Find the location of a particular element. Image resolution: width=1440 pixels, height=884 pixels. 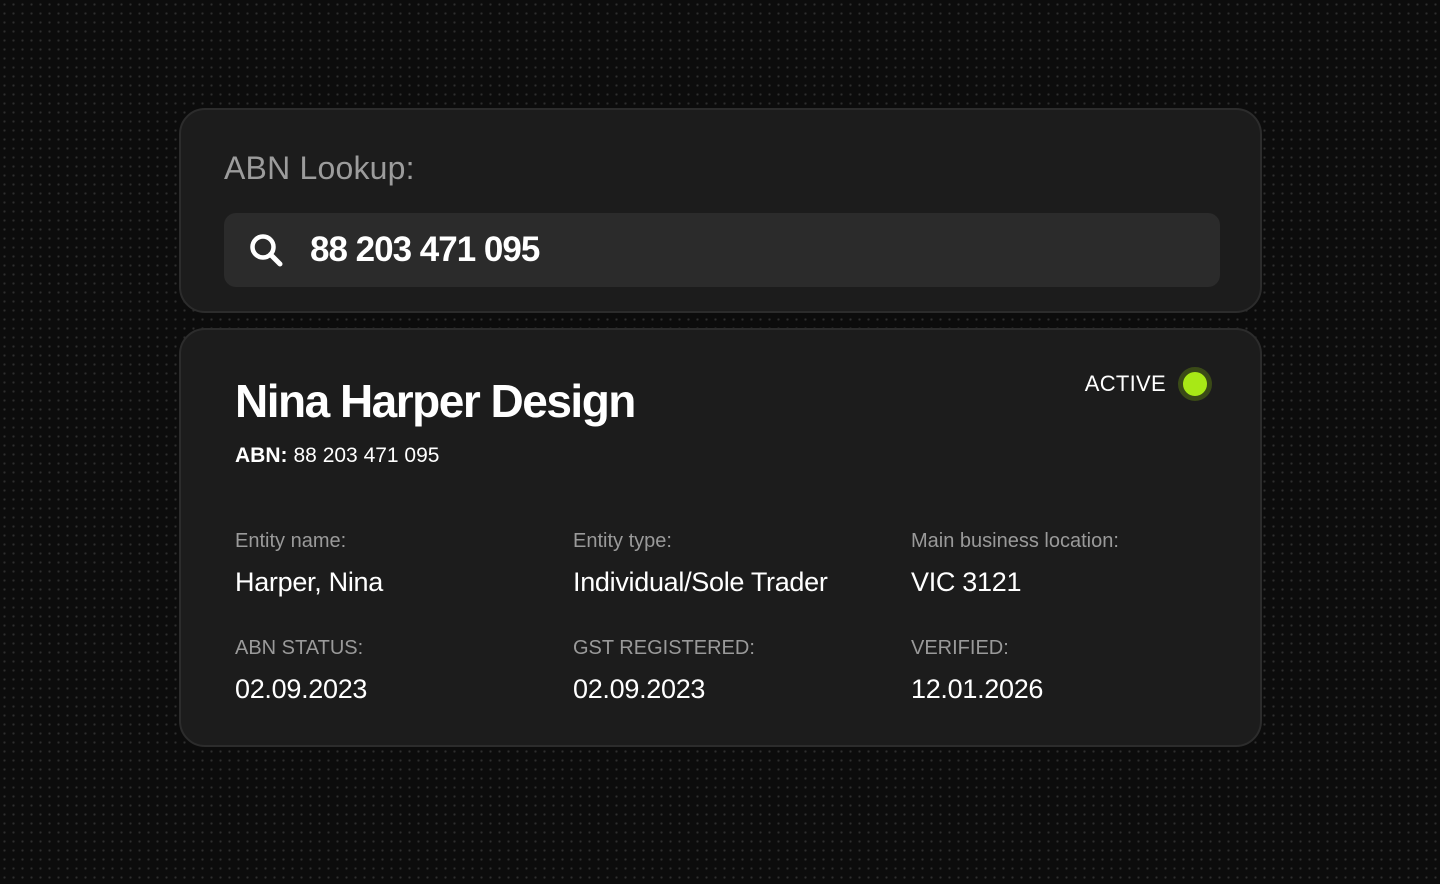

business-name: Nina Harper Design is located at coordinates (435, 401).